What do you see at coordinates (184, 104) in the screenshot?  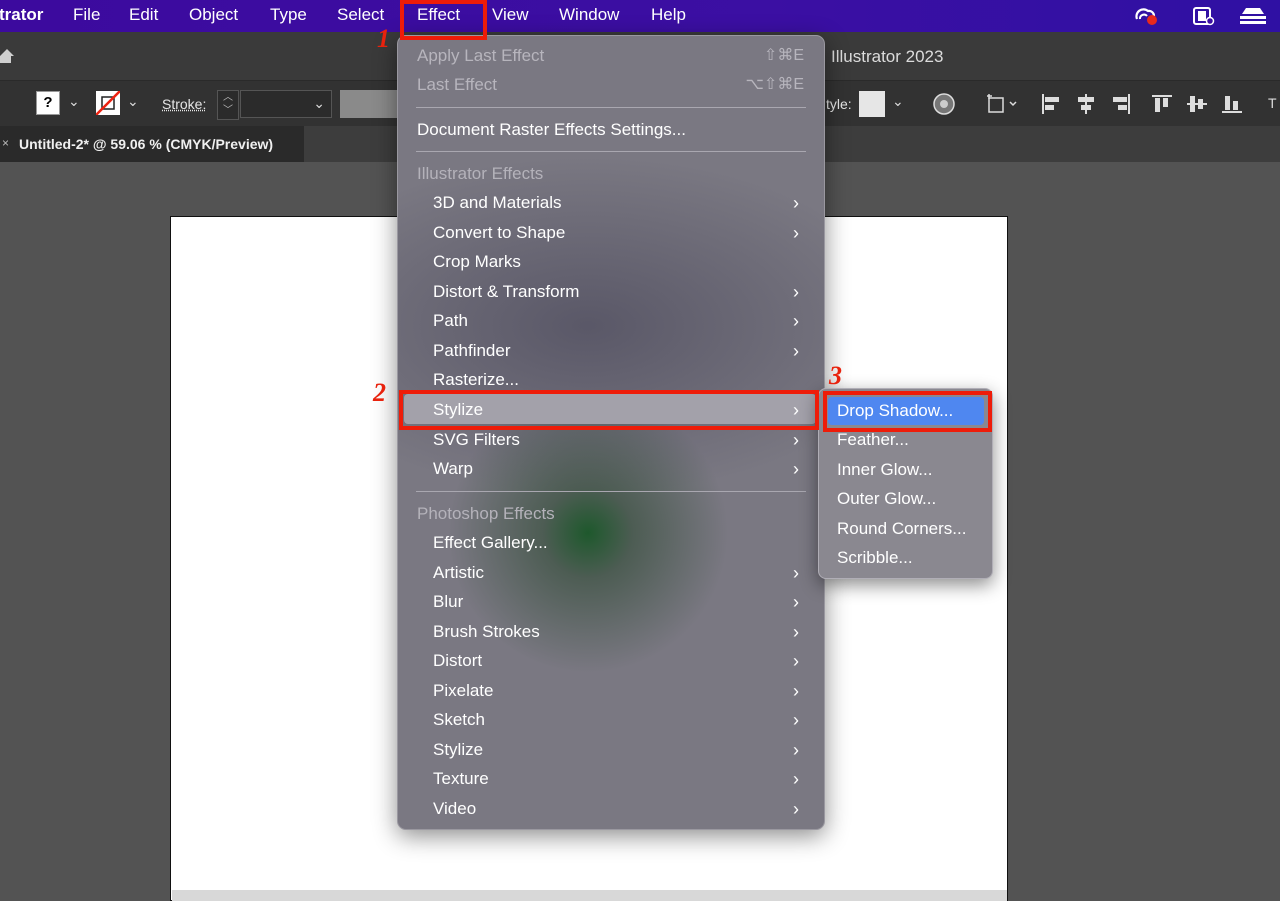 I see `stroke-label: Stroke:` at bounding box center [184, 104].